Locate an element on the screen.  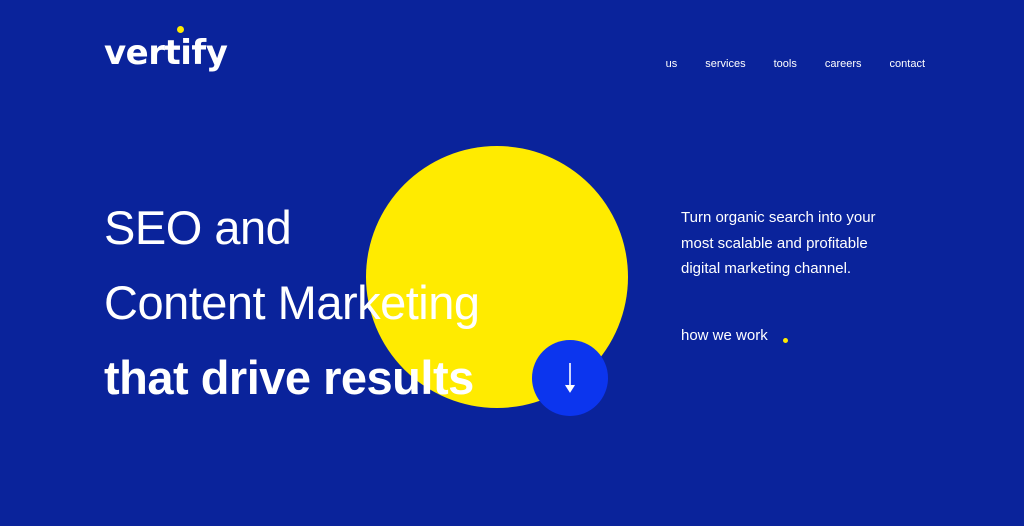
headline-line-2: Content Marketing is located at coordinates (292, 302).